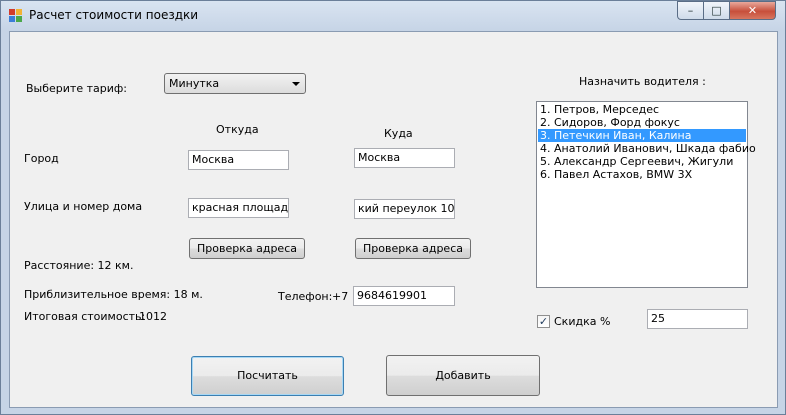 Image resolution: width=786 pixels, height=415 pixels. Describe the element at coordinates (752, 10) in the screenshot. I see `close-button: ✕` at that location.